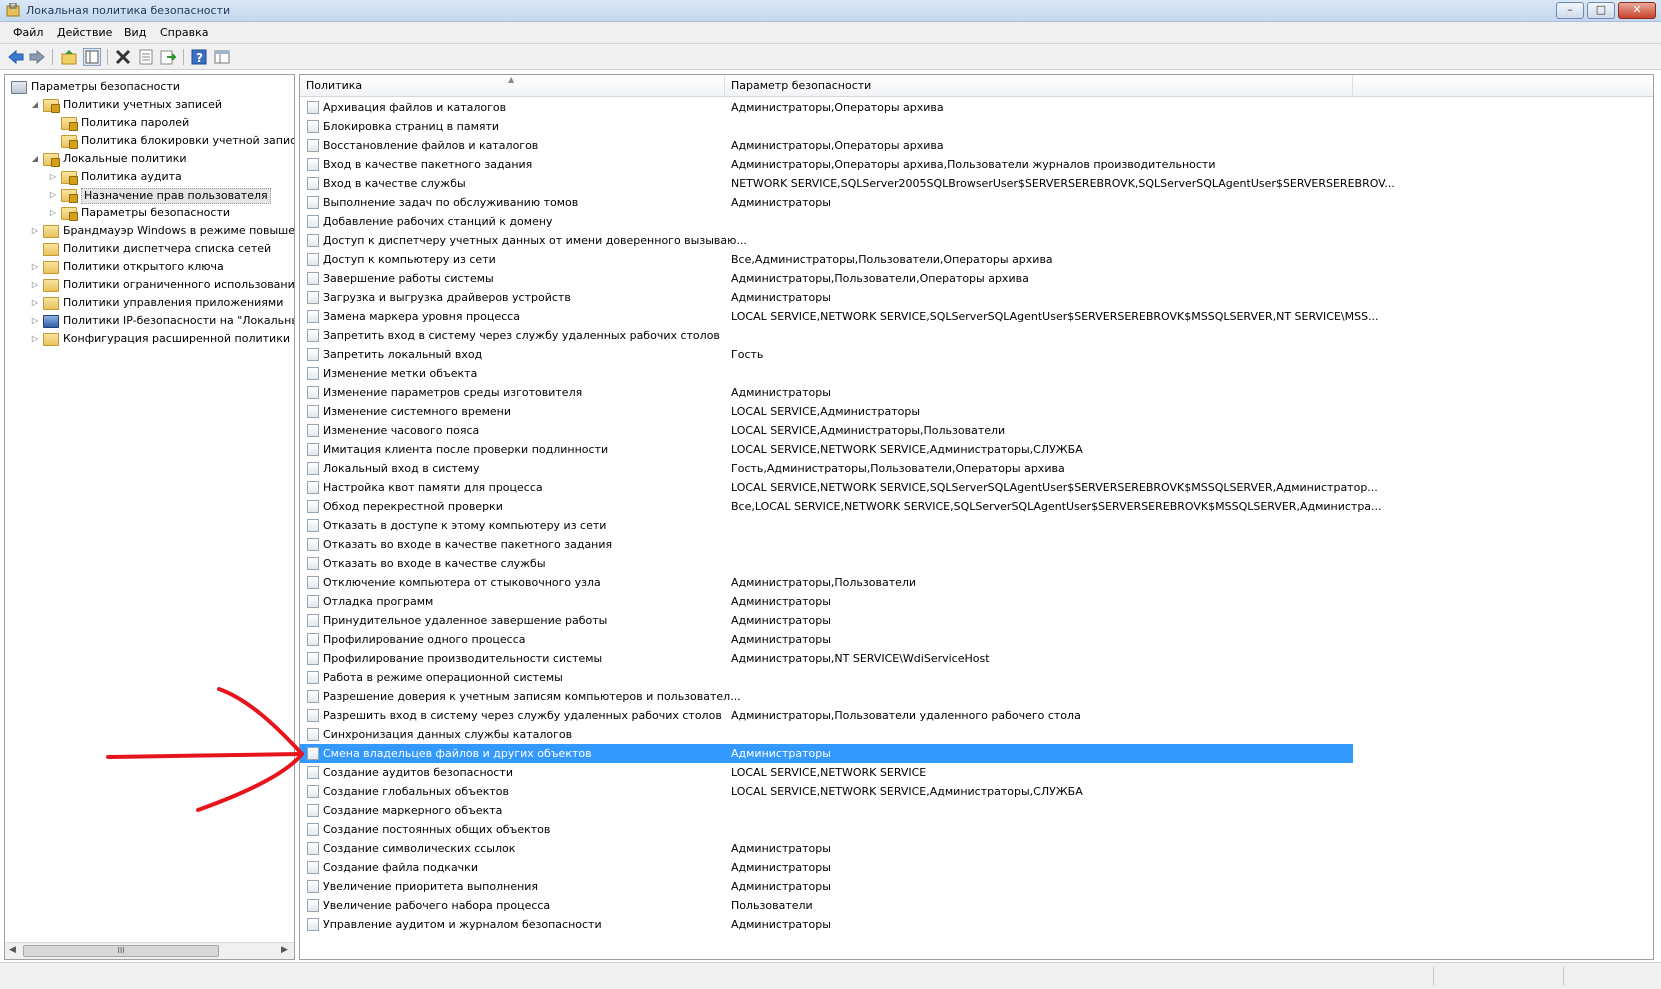 This screenshot has width=1661, height=989. Describe the element at coordinates (976, 810) in the screenshot. I see `table-row: Создание маркерного объекта` at that location.